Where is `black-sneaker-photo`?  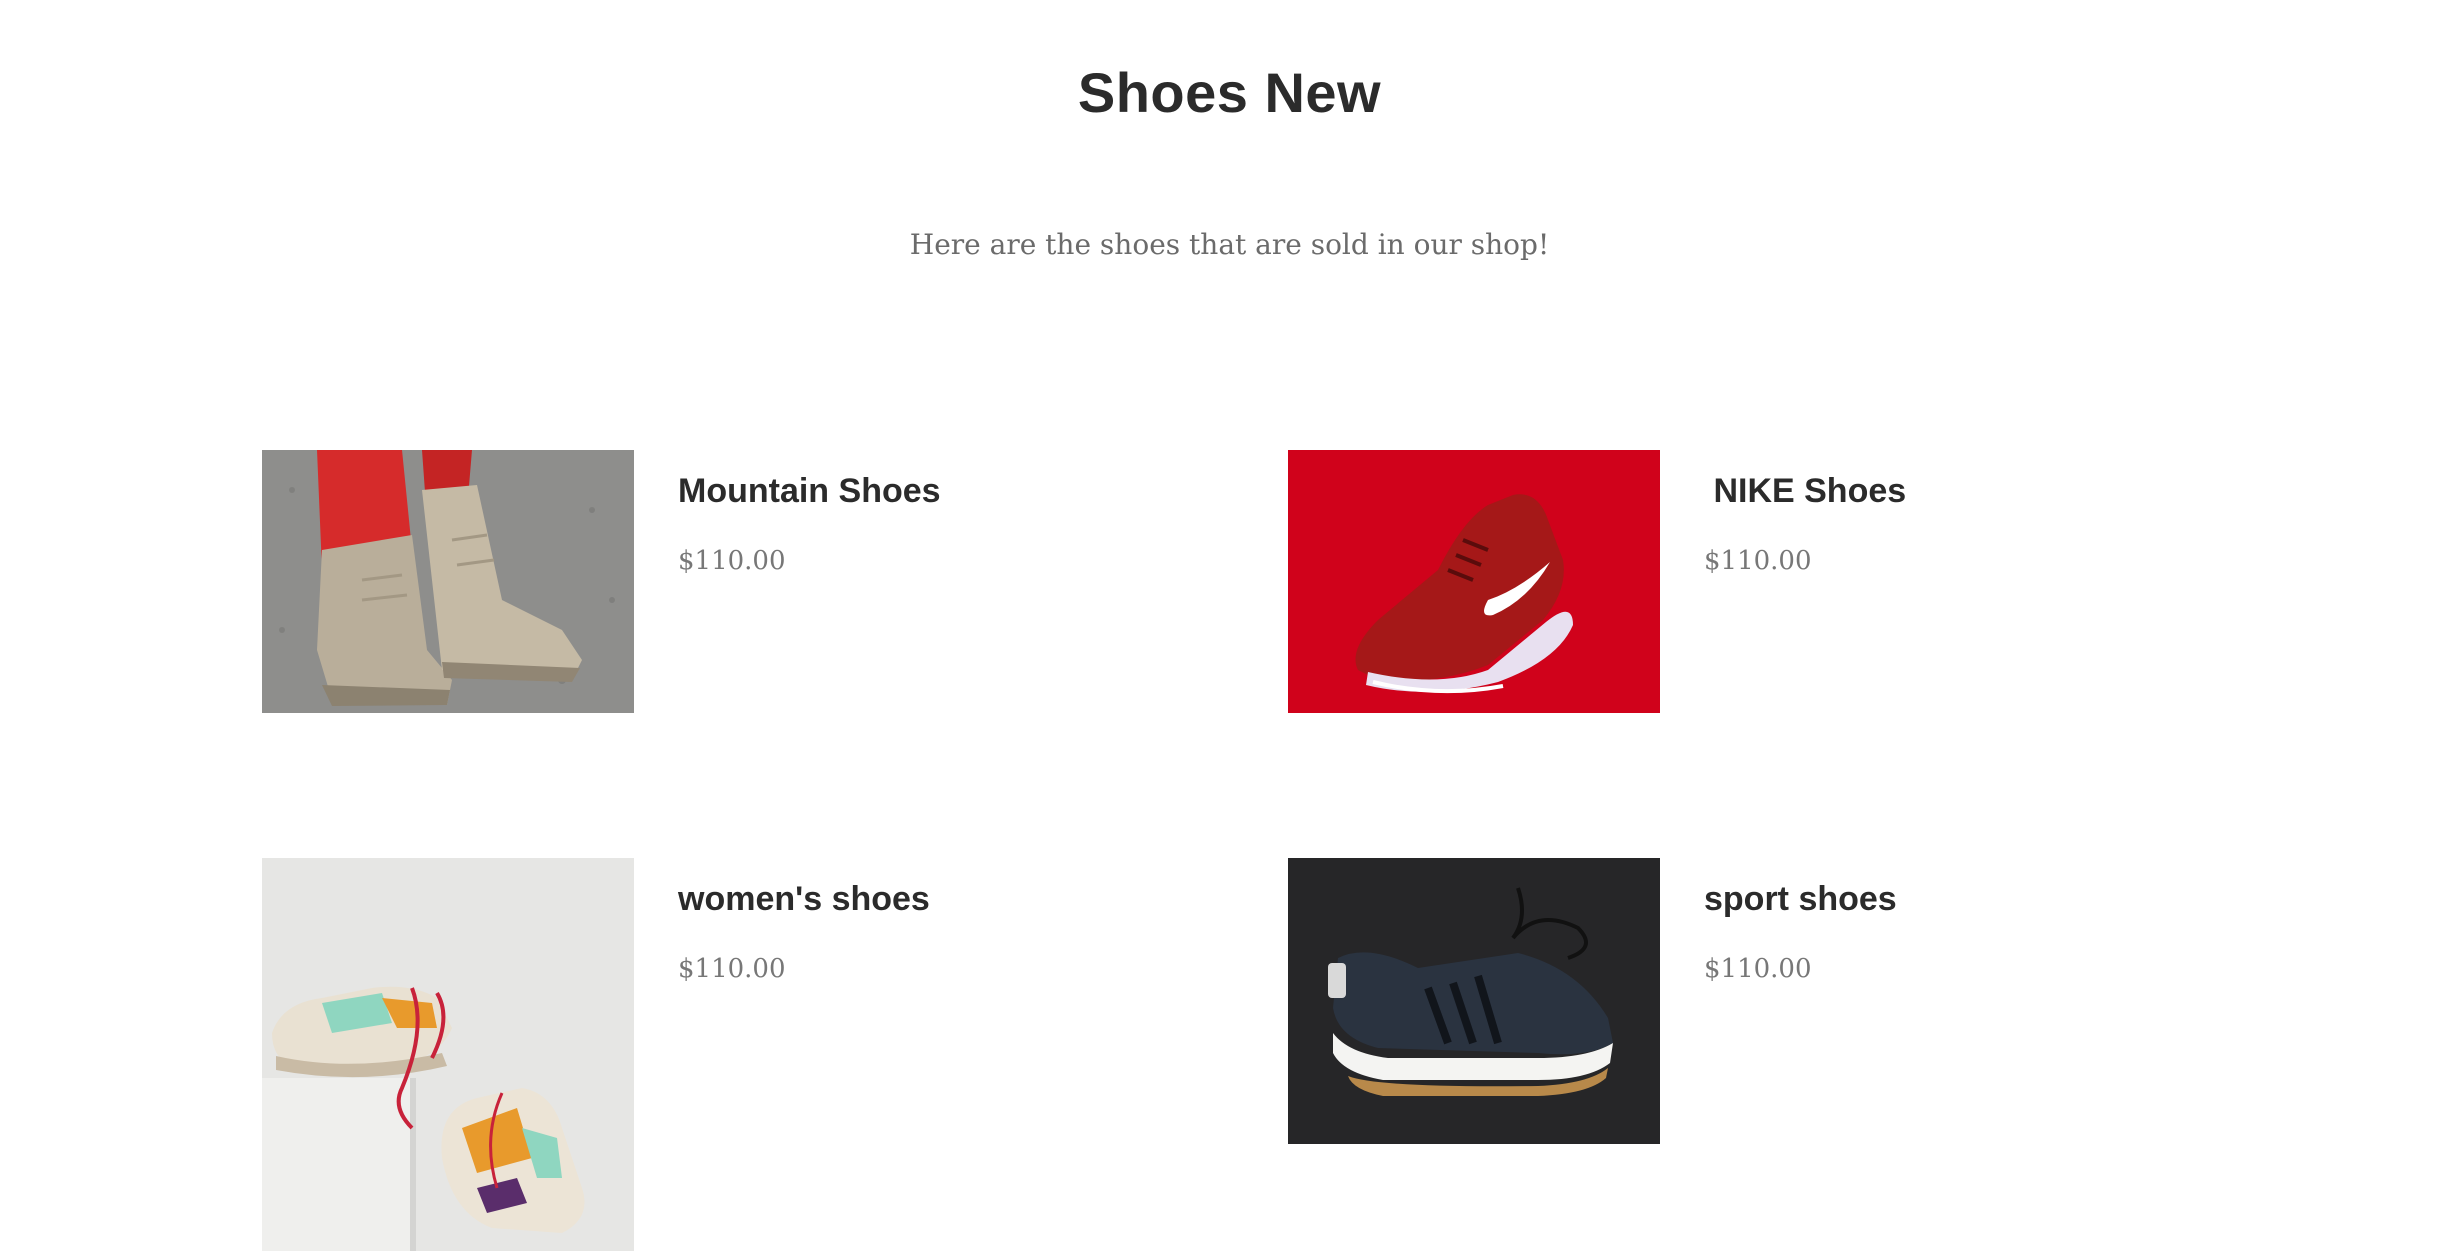
black-sneaker-photo is located at coordinates (1474, 1001).